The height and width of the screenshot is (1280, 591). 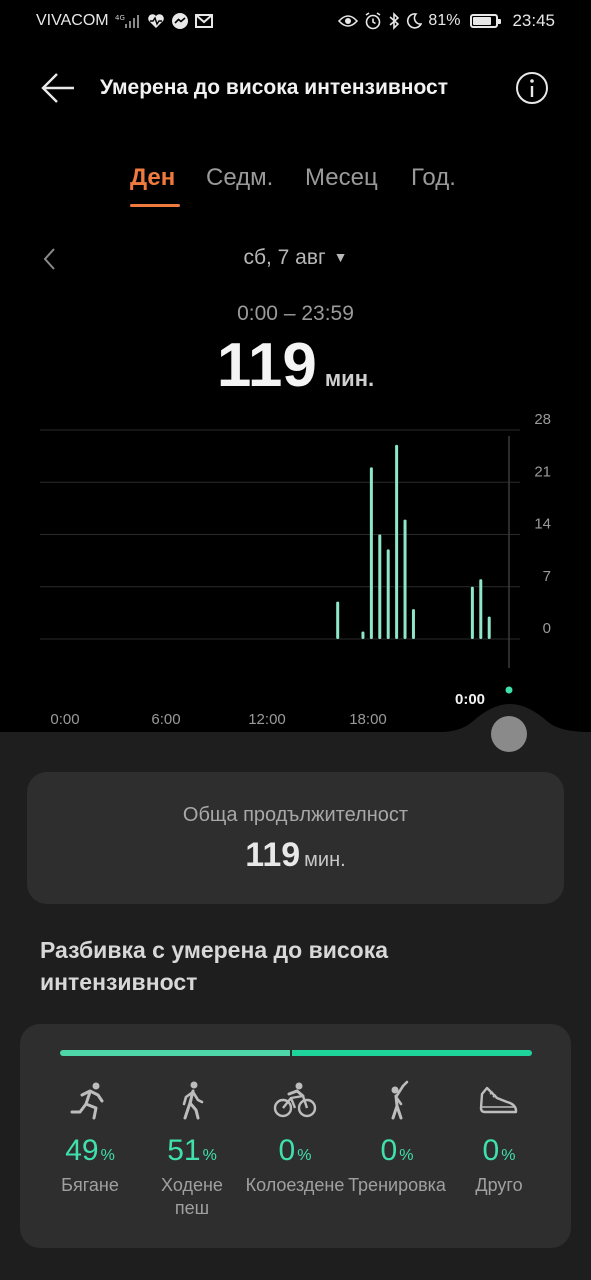 What do you see at coordinates (64, 719) in the screenshot?
I see `x-tick-label: 0:00` at bounding box center [64, 719].